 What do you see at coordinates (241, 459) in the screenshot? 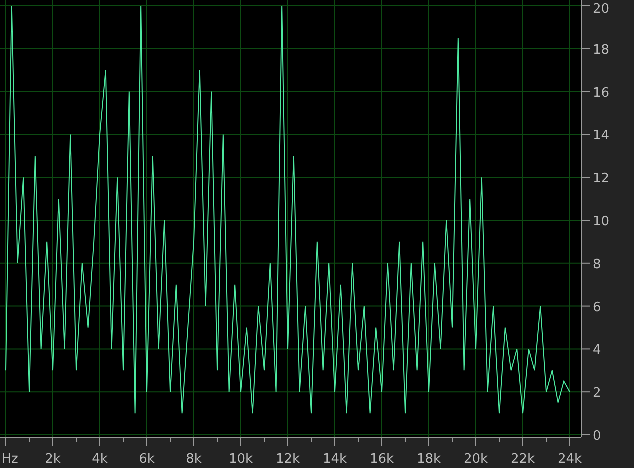
I see `x-tick-label: 10k` at bounding box center [241, 459].